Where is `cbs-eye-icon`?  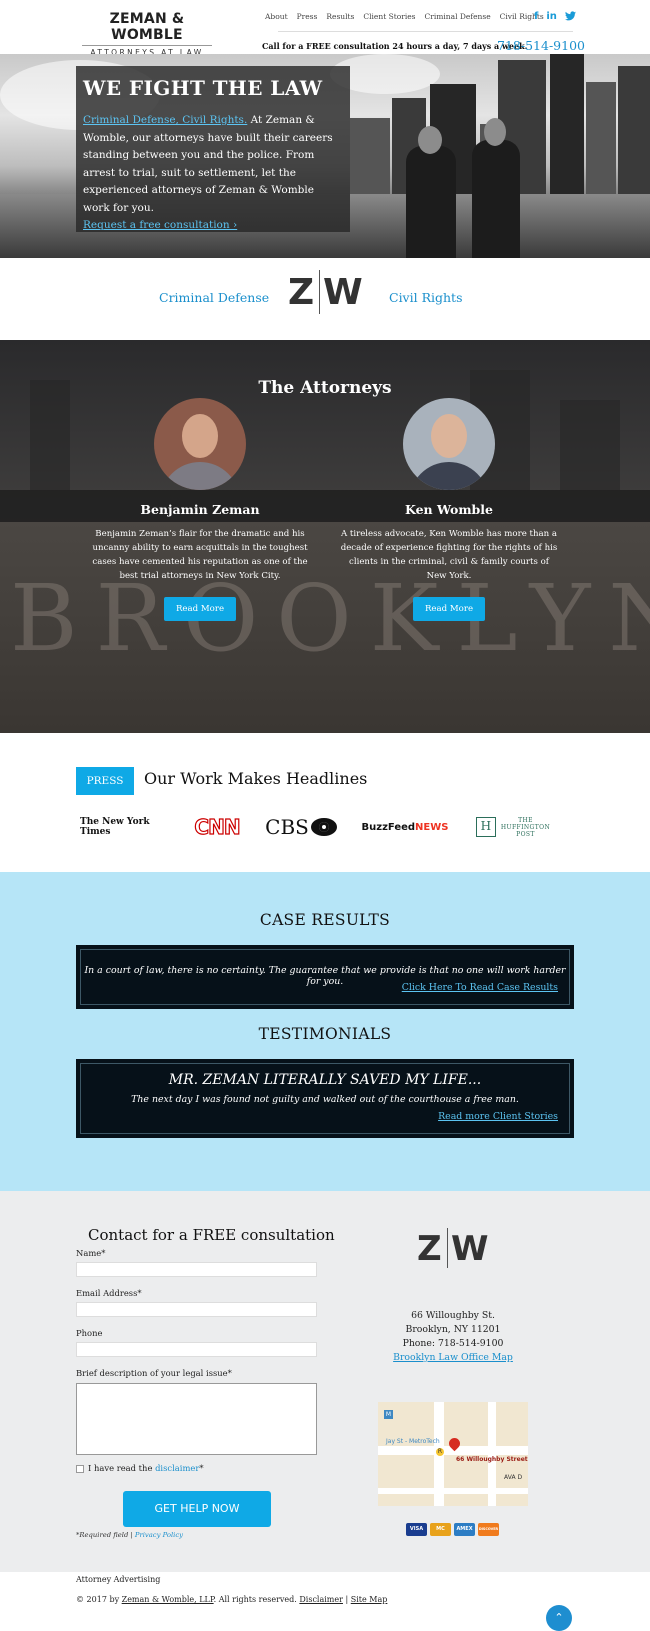 cbs-eye-icon is located at coordinates (323, 827).